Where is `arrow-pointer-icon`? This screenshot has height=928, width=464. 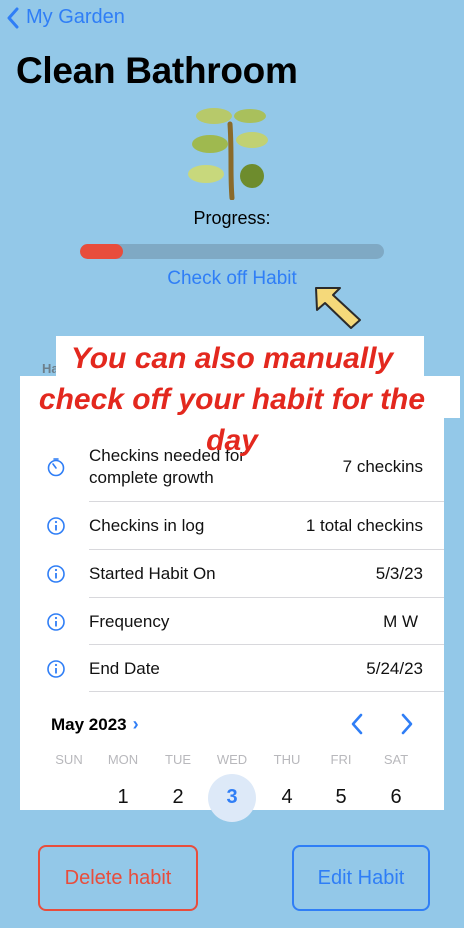 arrow-pointer-icon is located at coordinates (338, 308).